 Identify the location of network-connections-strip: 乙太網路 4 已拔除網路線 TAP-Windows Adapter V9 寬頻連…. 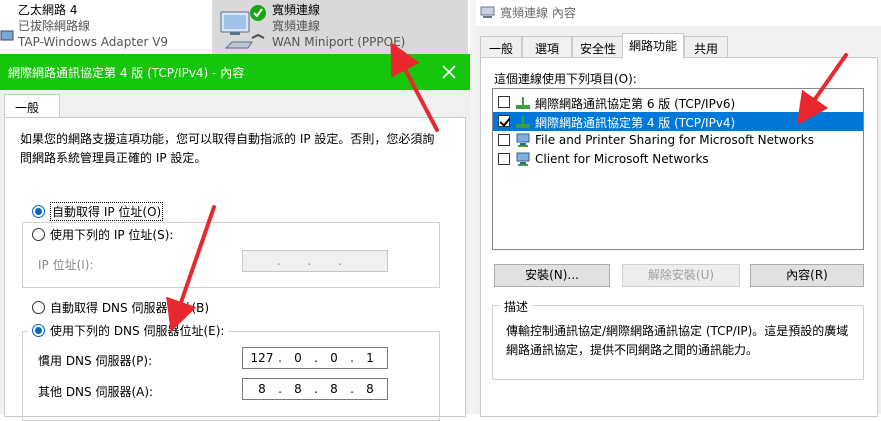
(235, 27).